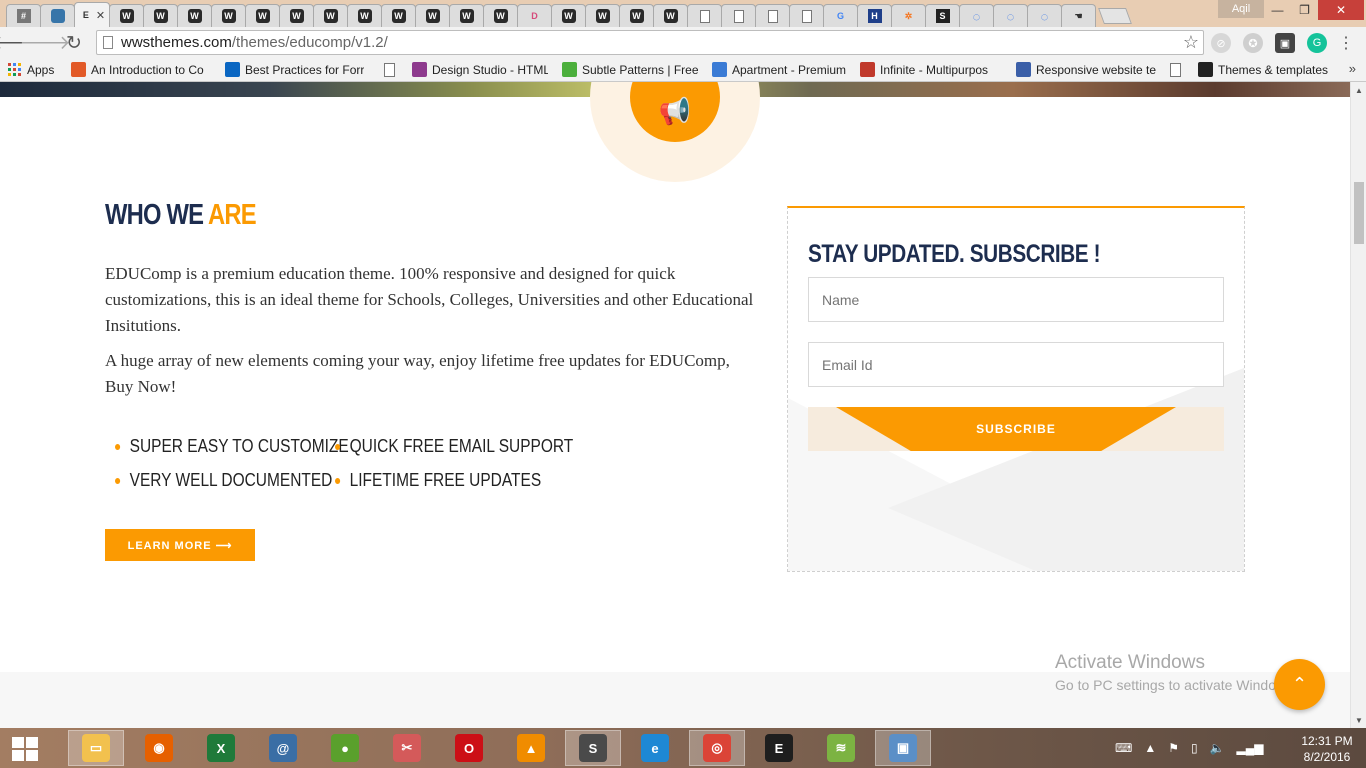 This screenshot has height=768, width=1366. I want to click on name-field, so click(1016, 299).